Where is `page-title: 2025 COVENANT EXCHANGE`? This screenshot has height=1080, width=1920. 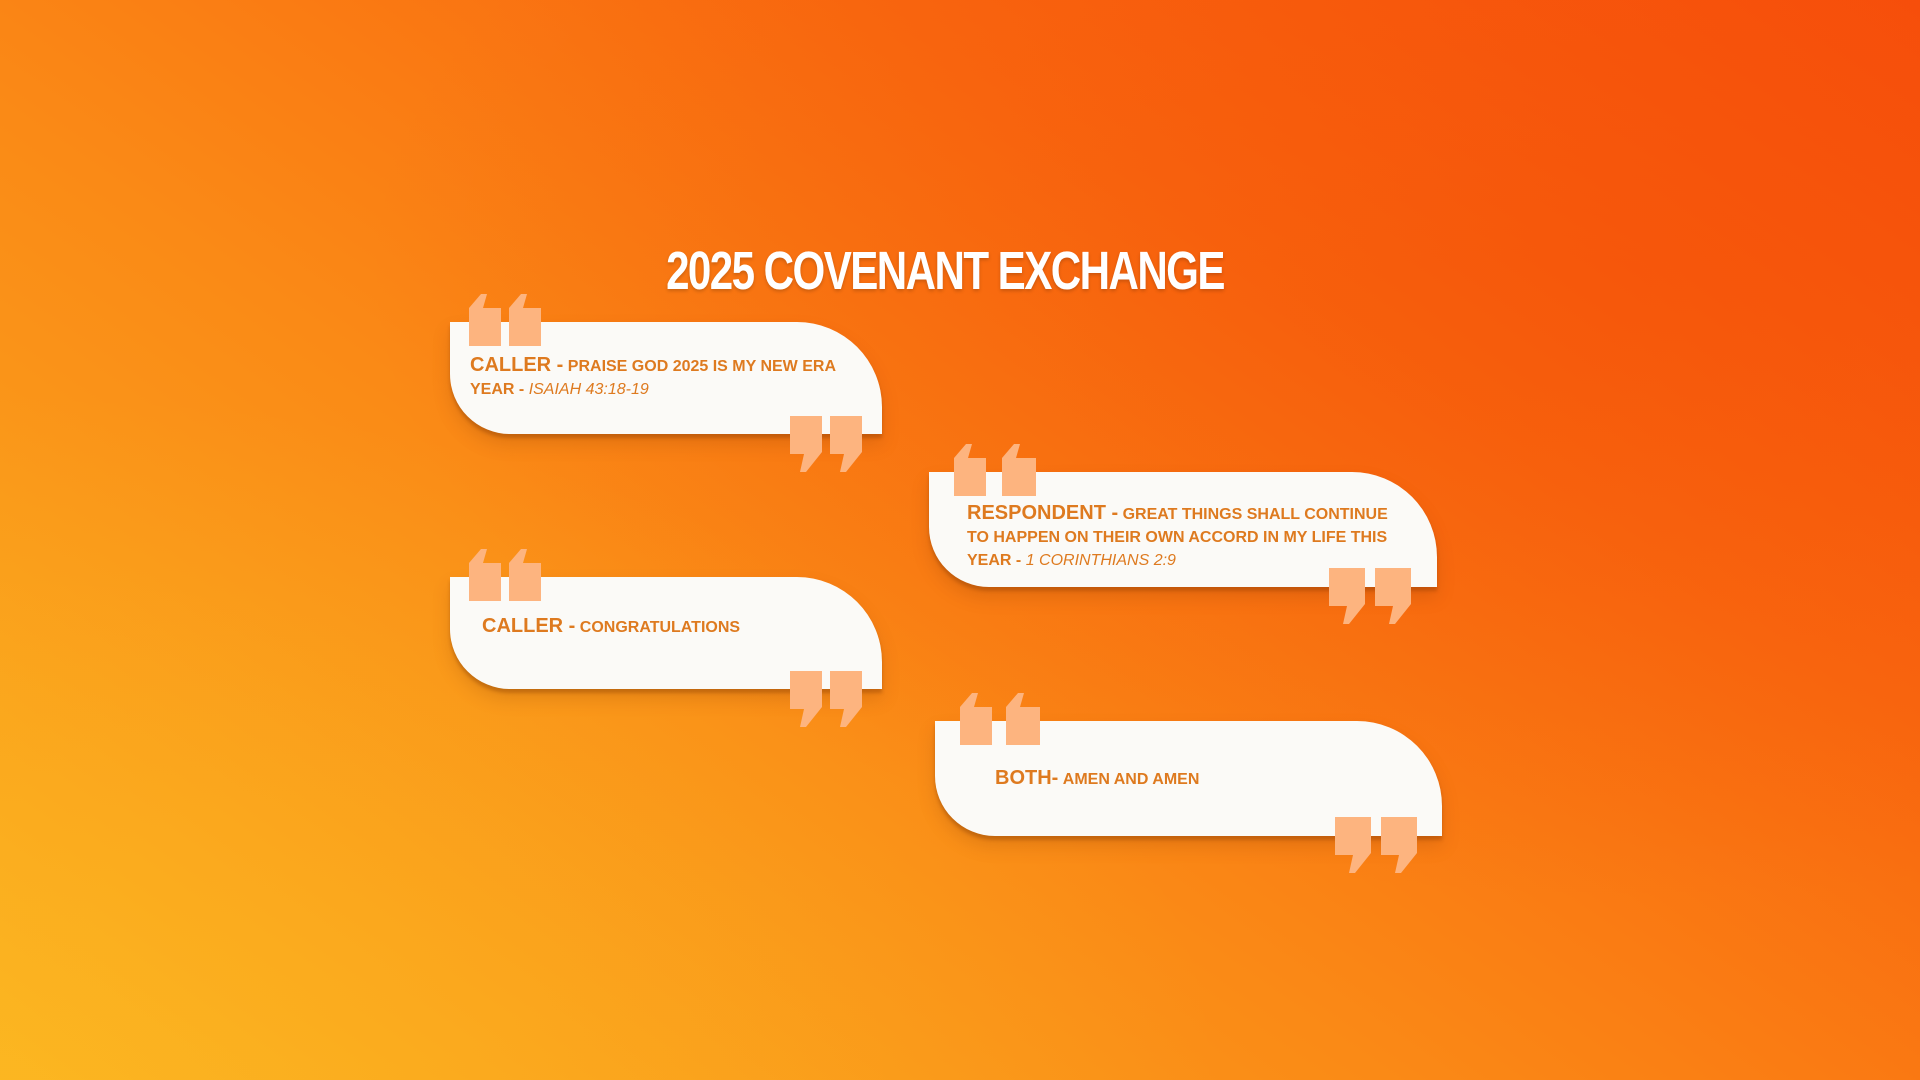 page-title: 2025 COVENANT EXCHANGE is located at coordinates (945, 271).